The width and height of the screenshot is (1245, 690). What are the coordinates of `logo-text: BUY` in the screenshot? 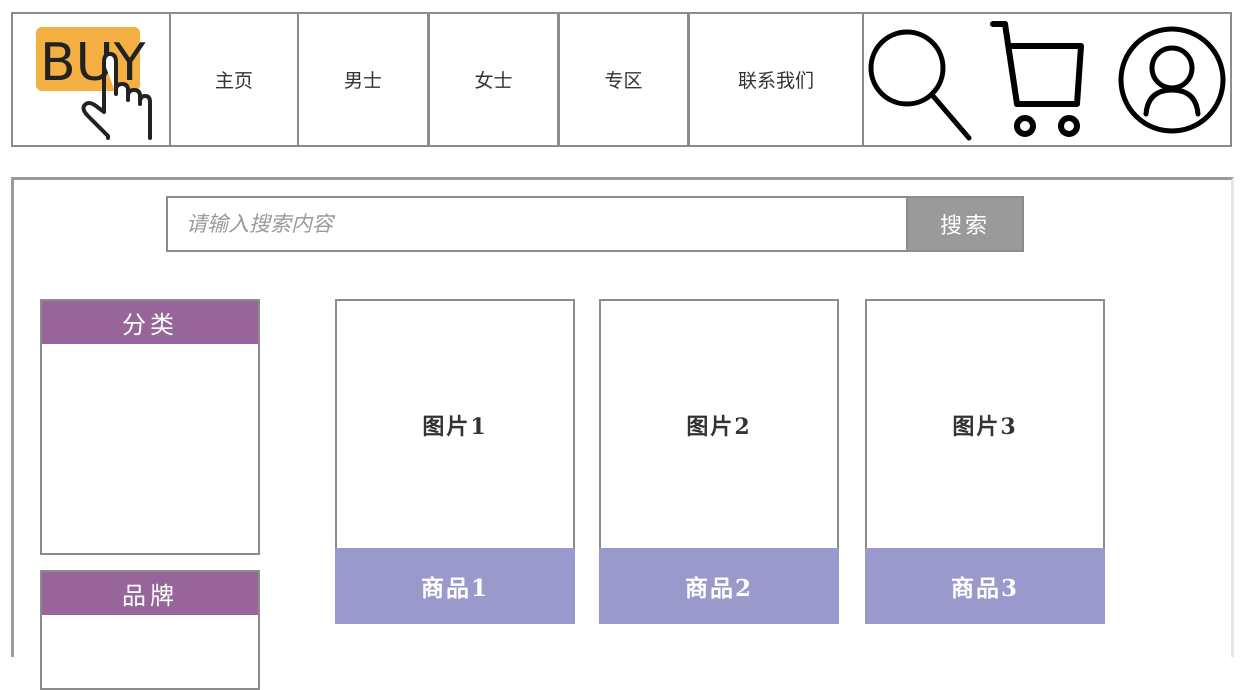 It's located at (93, 63).